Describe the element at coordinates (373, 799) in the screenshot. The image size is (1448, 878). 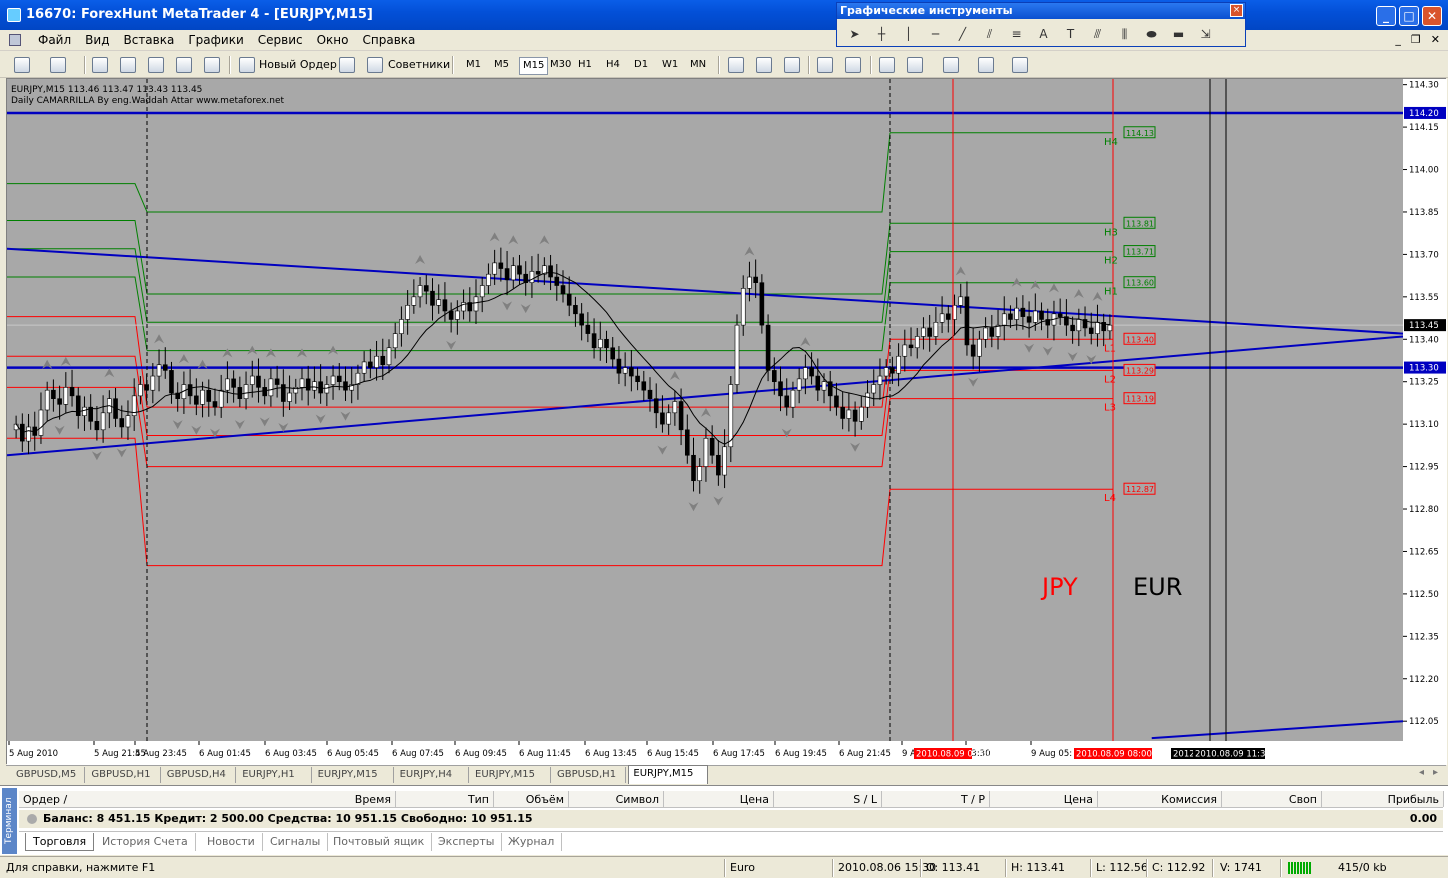
I see `column-header-1: Время` at that location.